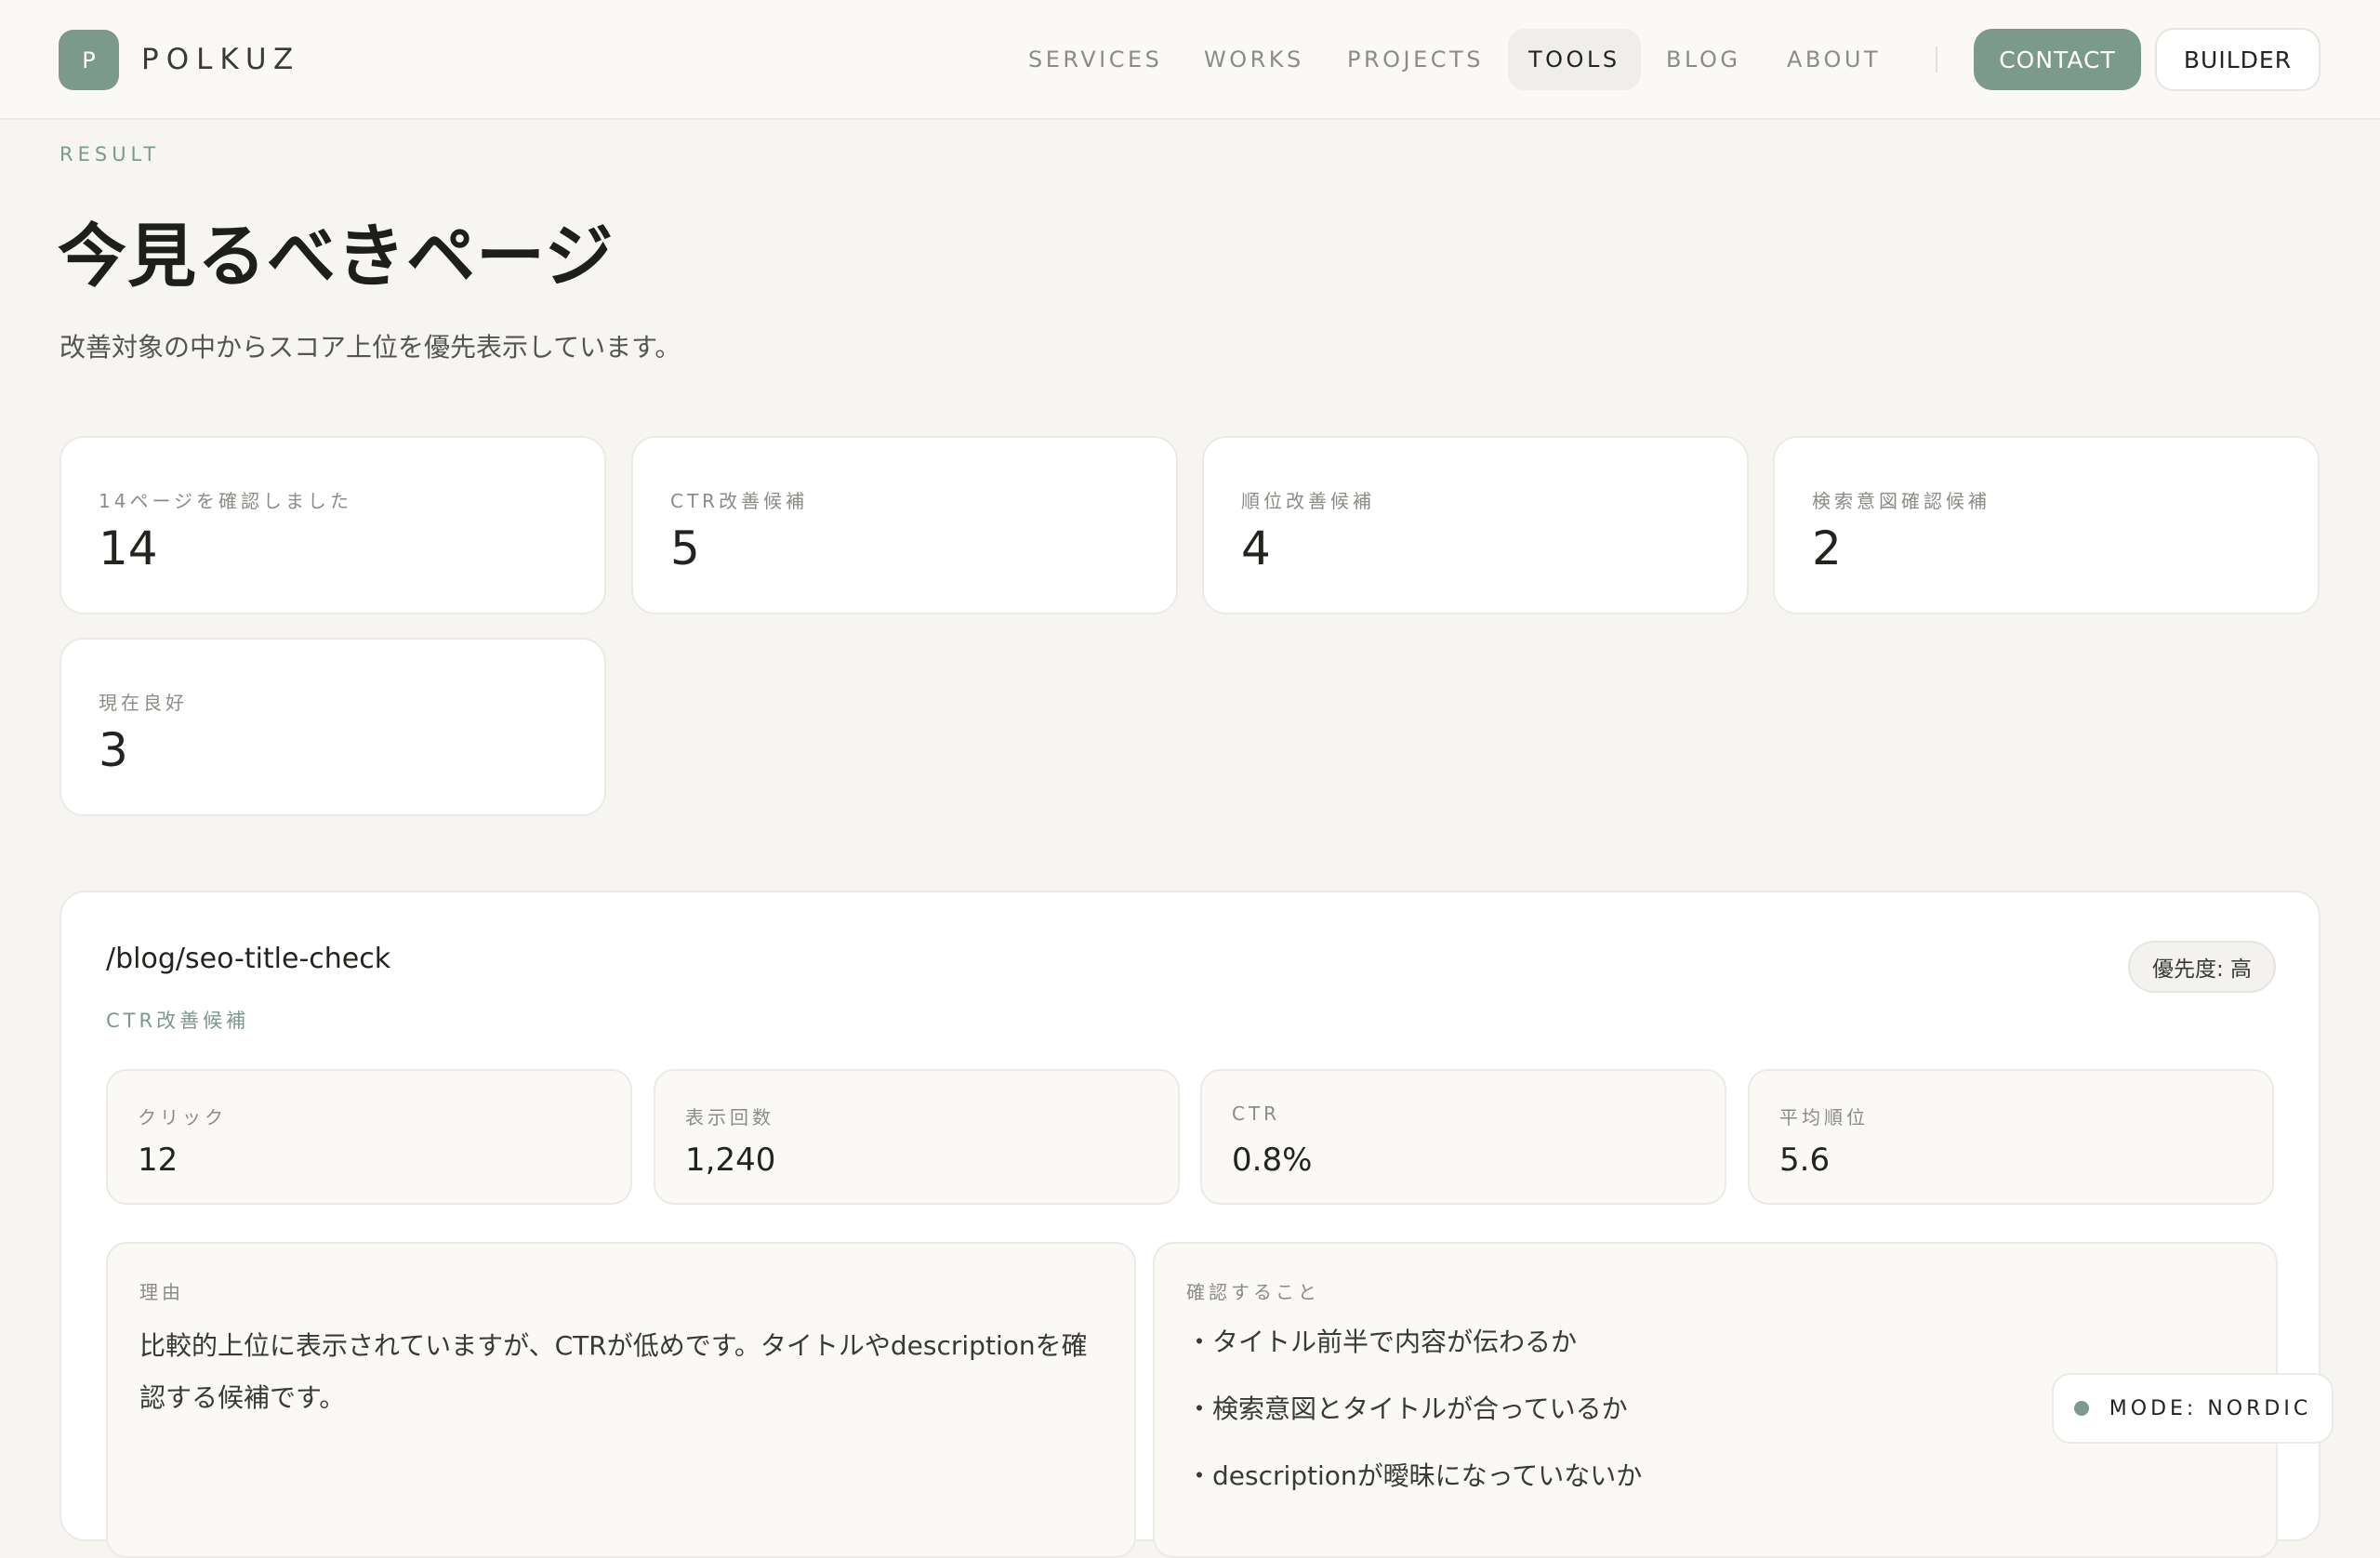  What do you see at coordinates (1805, 1160) in the screenshot?
I see `metric-value: 5.6` at bounding box center [1805, 1160].